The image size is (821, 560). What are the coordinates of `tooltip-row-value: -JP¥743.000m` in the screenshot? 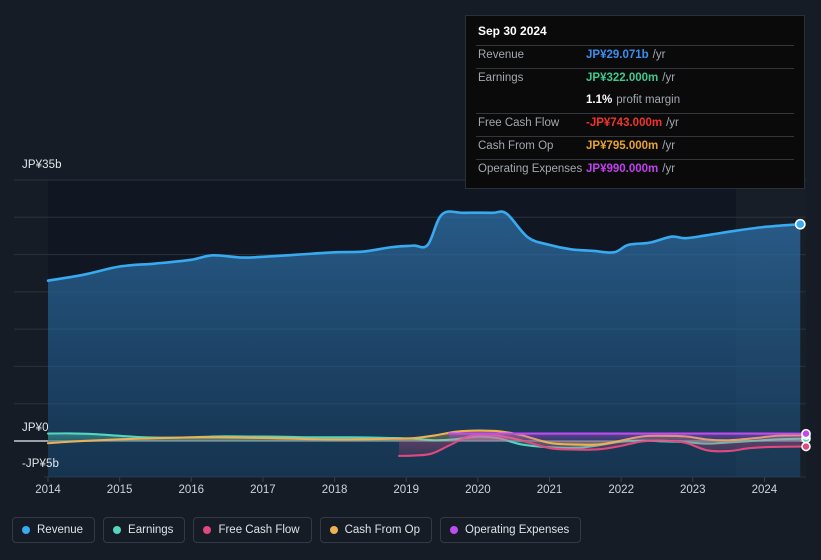 It's located at (624, 123).